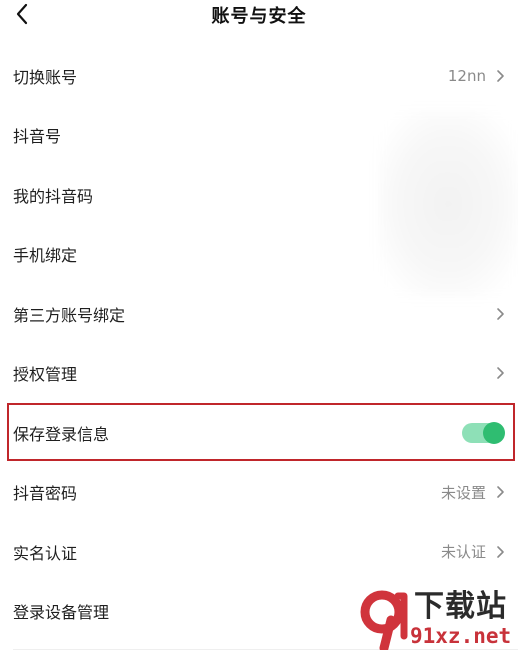 The image size is (518, 654). Describe the element at coordinates (45, 494) in the screenshot. I see `password-label: 抖音密码` at that location.